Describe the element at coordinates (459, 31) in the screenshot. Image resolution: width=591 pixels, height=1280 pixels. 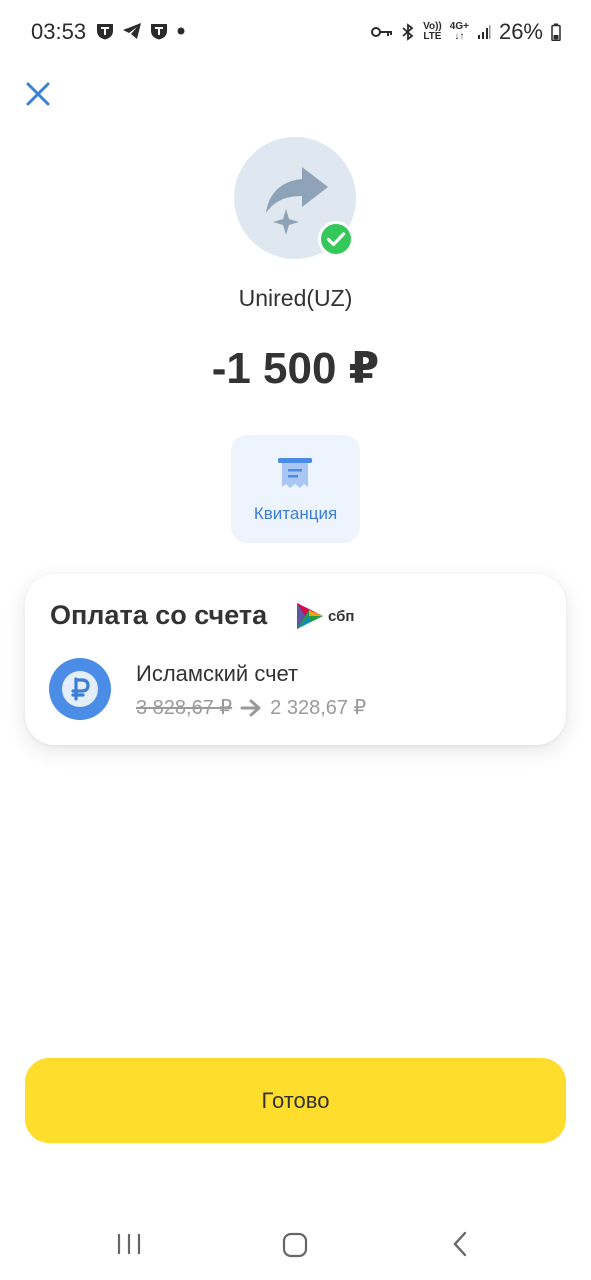
I see `network-indicator: 4G+ ↓↑` at that location.